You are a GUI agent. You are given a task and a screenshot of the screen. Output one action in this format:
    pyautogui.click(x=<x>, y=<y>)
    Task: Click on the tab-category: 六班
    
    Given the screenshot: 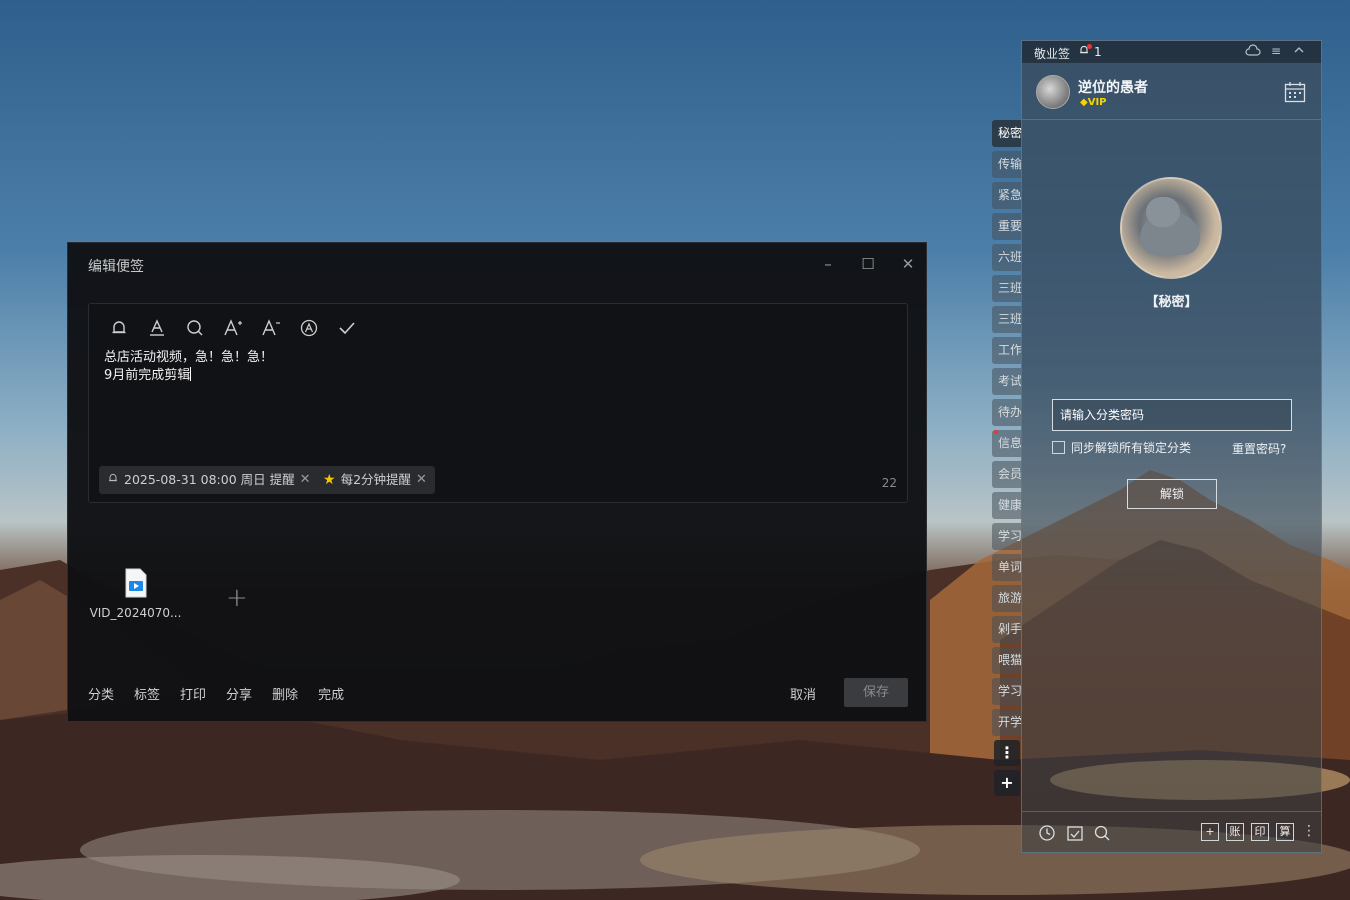 What is the action you would take?
    pyautogui.click(x=1007, y=257)
    